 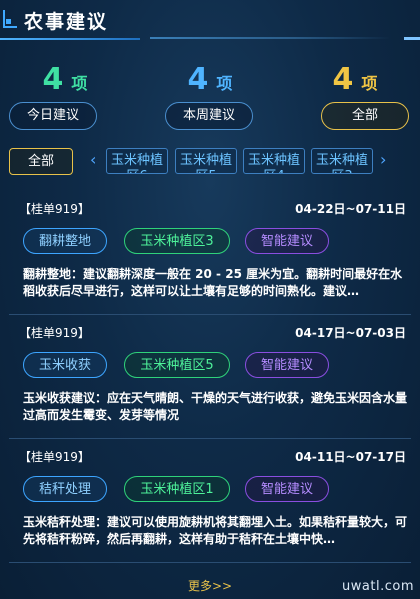 What do you see at coordinates (177, 489) in the screenshot?
I see `area-tag: 玉米种植区1` at bounding box center [177, 489].